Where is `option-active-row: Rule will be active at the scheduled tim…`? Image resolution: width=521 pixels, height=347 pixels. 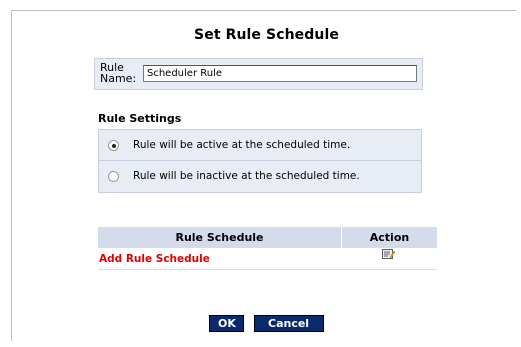 option-active-row: Rule will be active at the scheduled tim… is located at coordinates (260, 145).